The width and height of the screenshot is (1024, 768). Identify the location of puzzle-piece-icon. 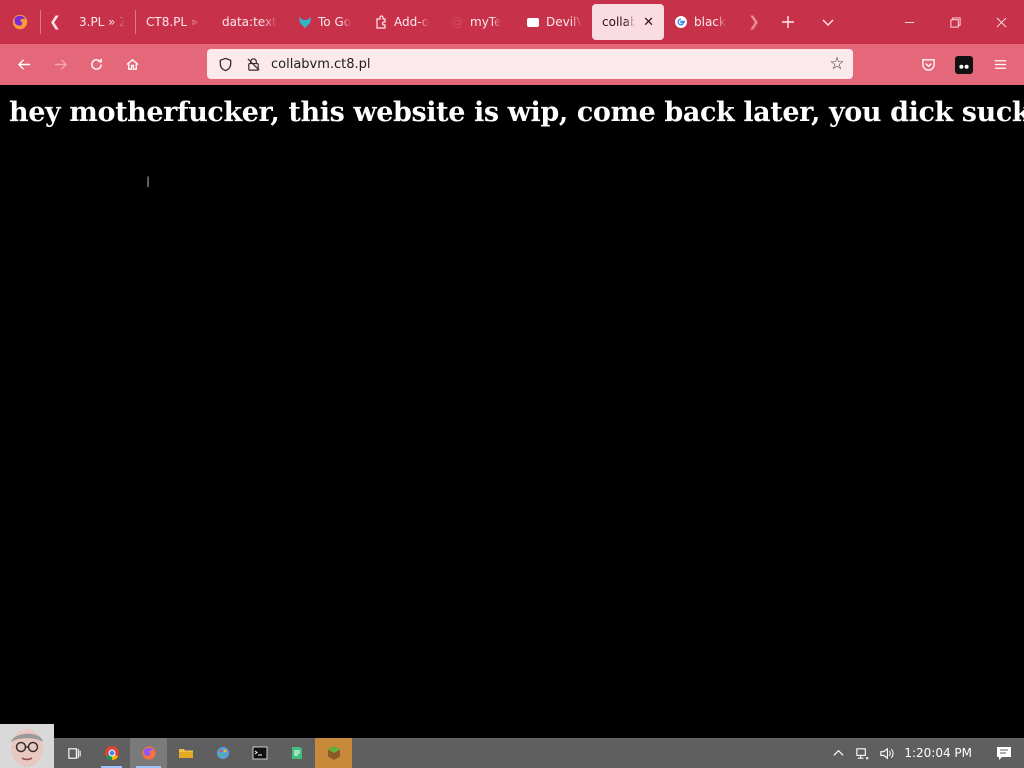
(381, 22).